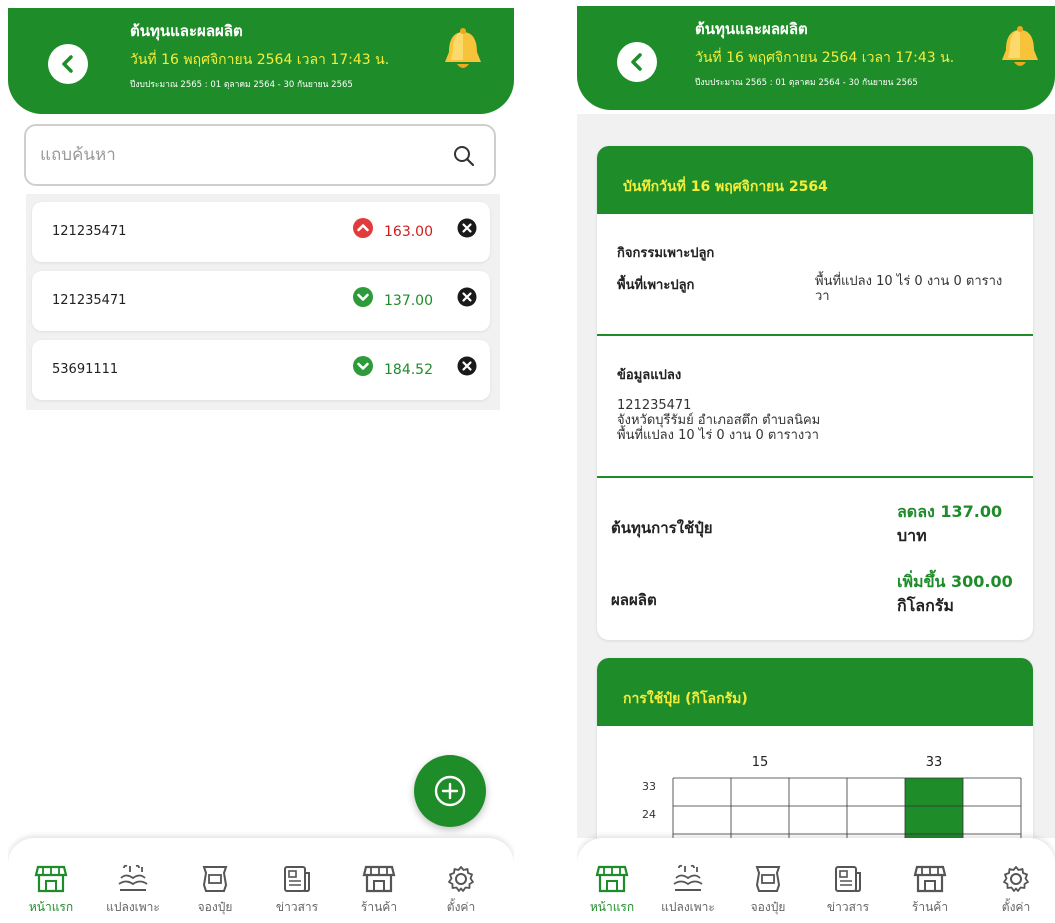 Image resolution: width=1055 pixels, height=923 pixels. Describe the element at coordinates (261, 370) in the screenshot. I see `list-item: 53691111 184.52` at that location.